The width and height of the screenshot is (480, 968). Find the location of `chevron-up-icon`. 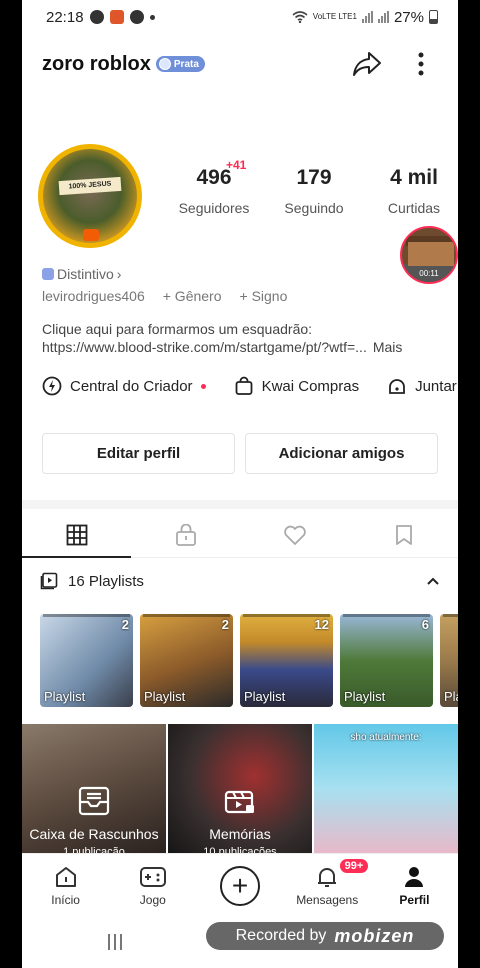

chevron-up-icon is located at coordinates (433, 581).